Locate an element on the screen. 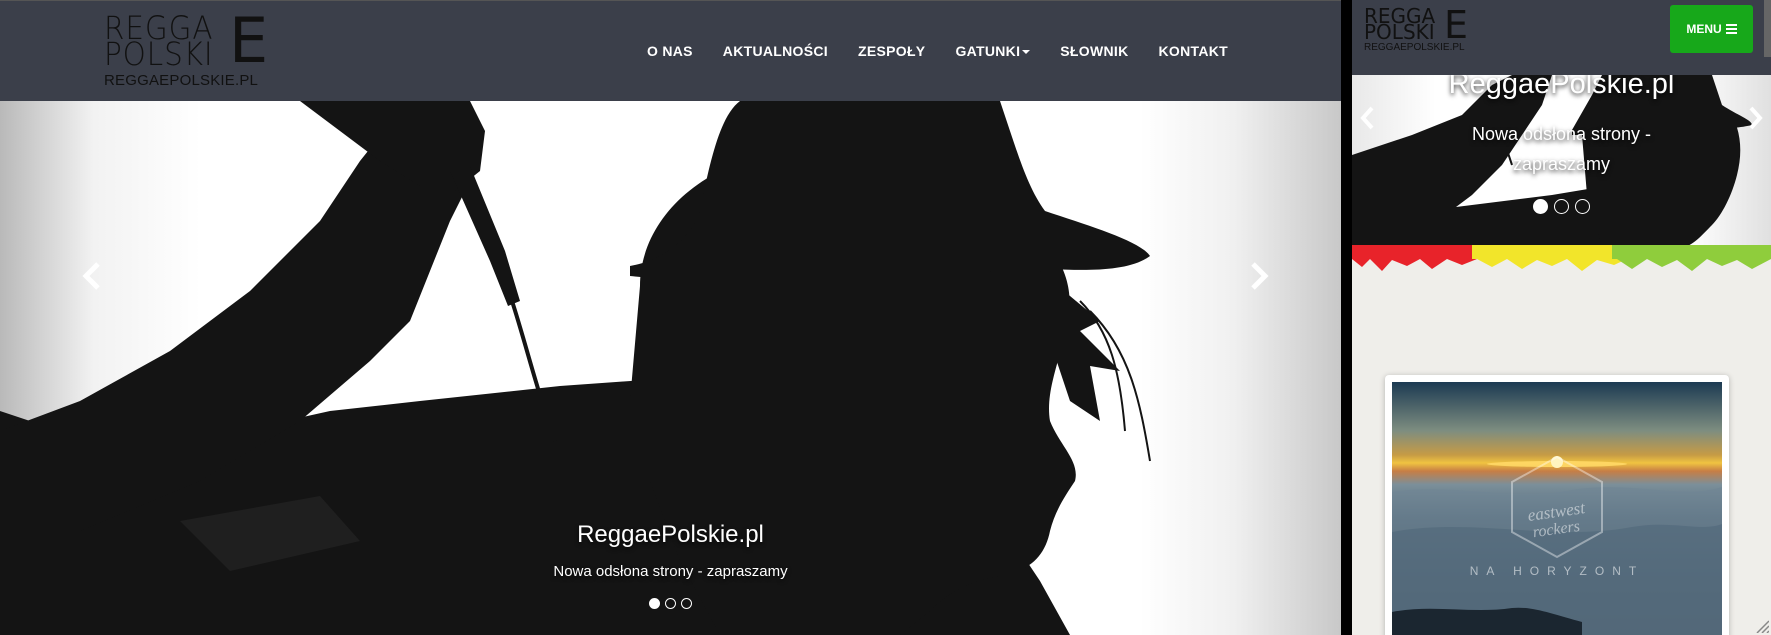 The image size is (1771, 635). logo-big-letter: E is located at coordinates (249, 40).